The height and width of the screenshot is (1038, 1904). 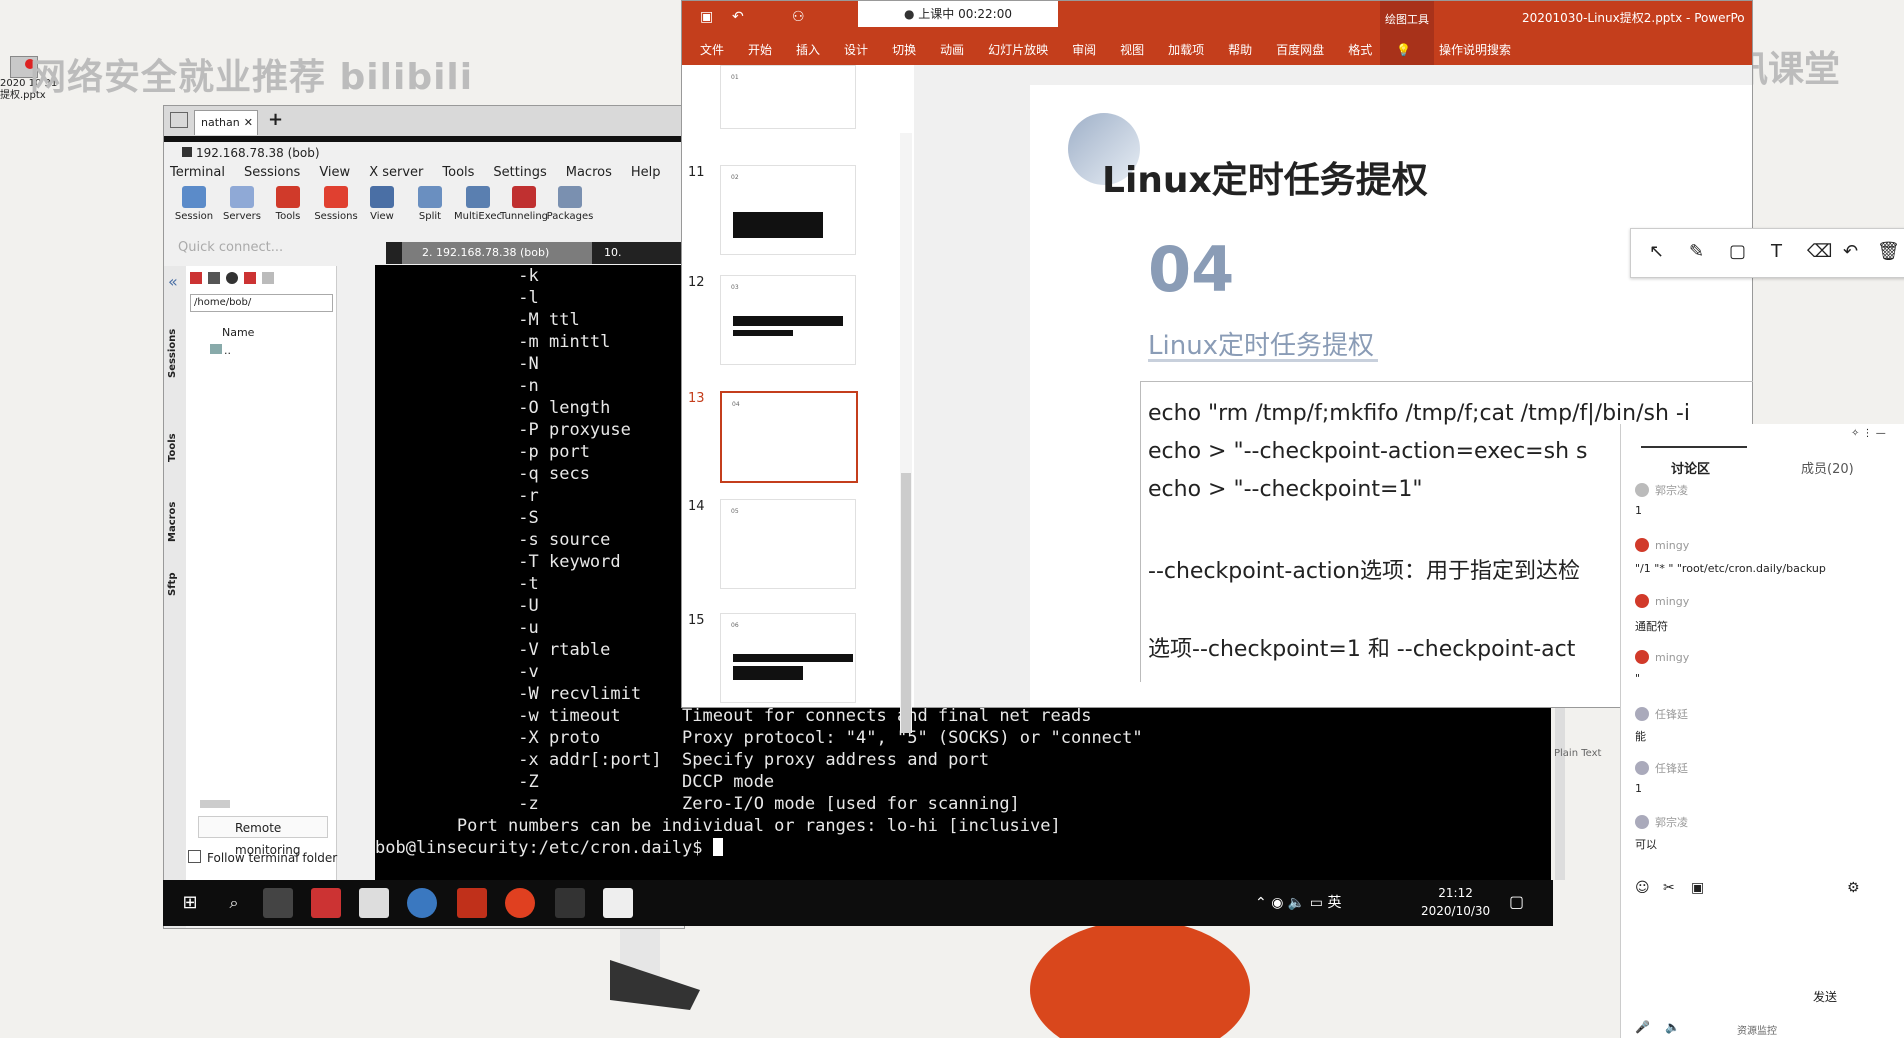 I want to click on thumb-scroll-handle, so click(x=906, y=603).